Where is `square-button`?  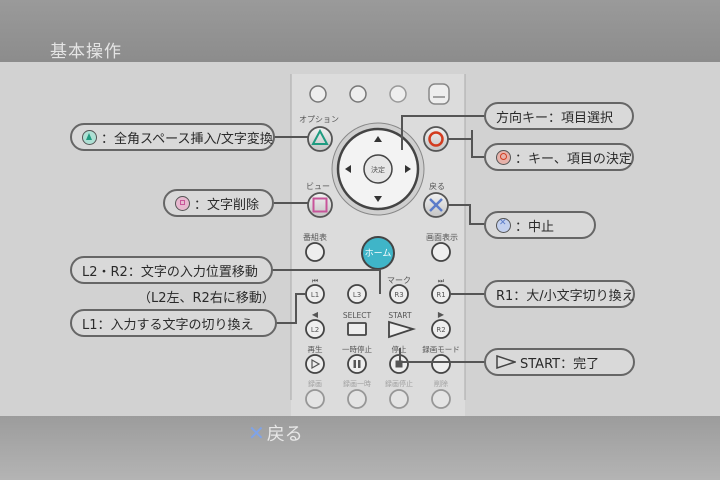
square-button is located at coordinates (320, 205).